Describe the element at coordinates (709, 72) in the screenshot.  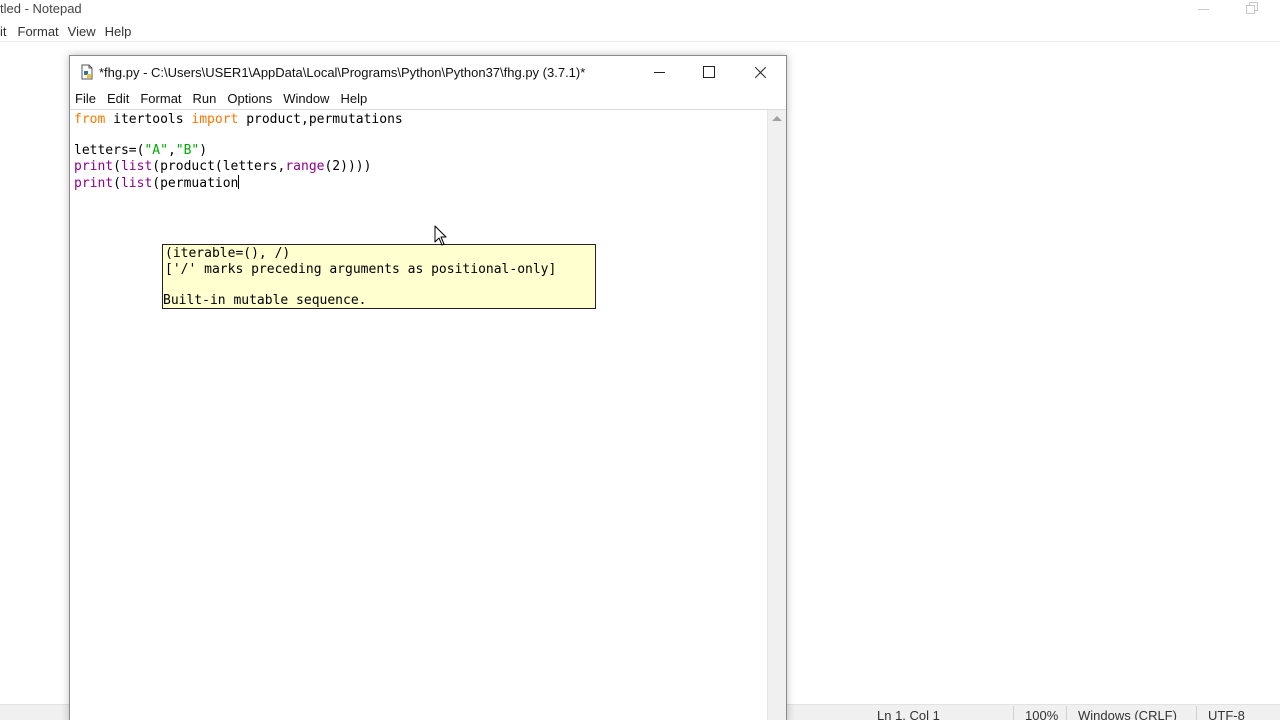
I see `maximize-icon` at that location.